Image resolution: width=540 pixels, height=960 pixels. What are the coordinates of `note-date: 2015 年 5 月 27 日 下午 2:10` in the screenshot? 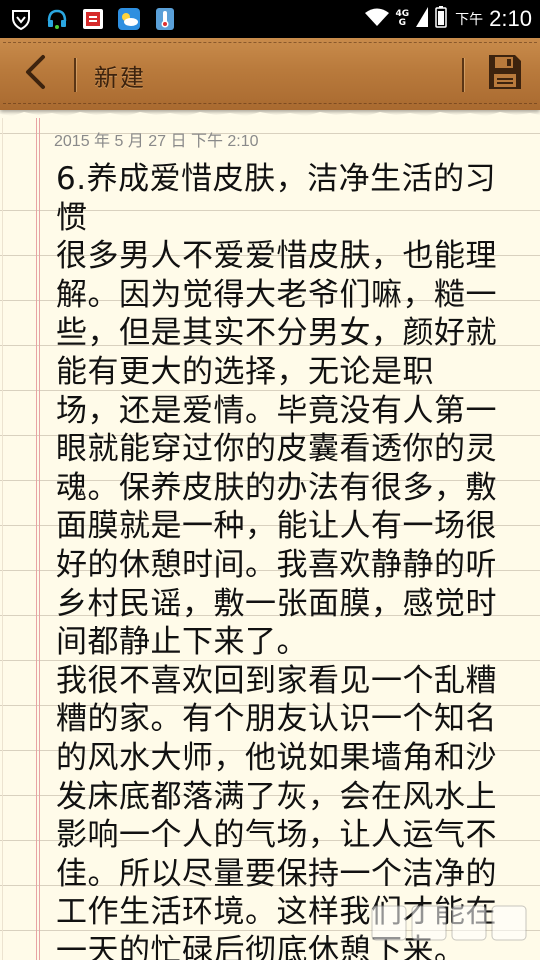 It's located at (156, 141).